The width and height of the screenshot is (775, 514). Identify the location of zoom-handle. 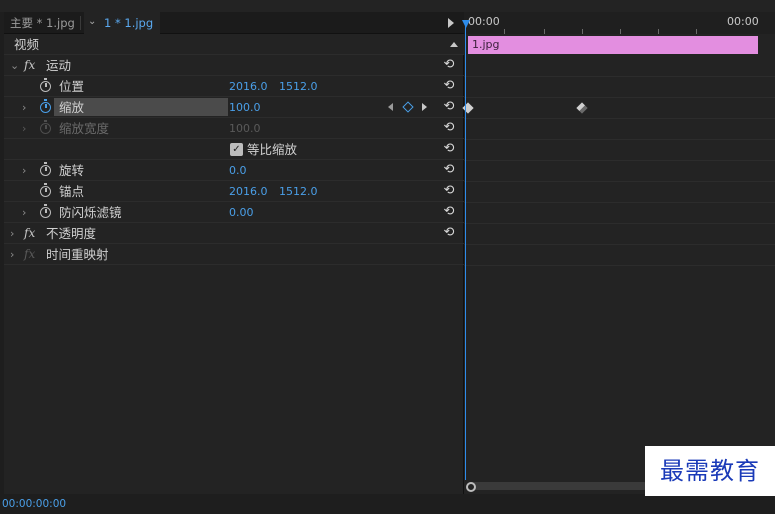
(471, 487).